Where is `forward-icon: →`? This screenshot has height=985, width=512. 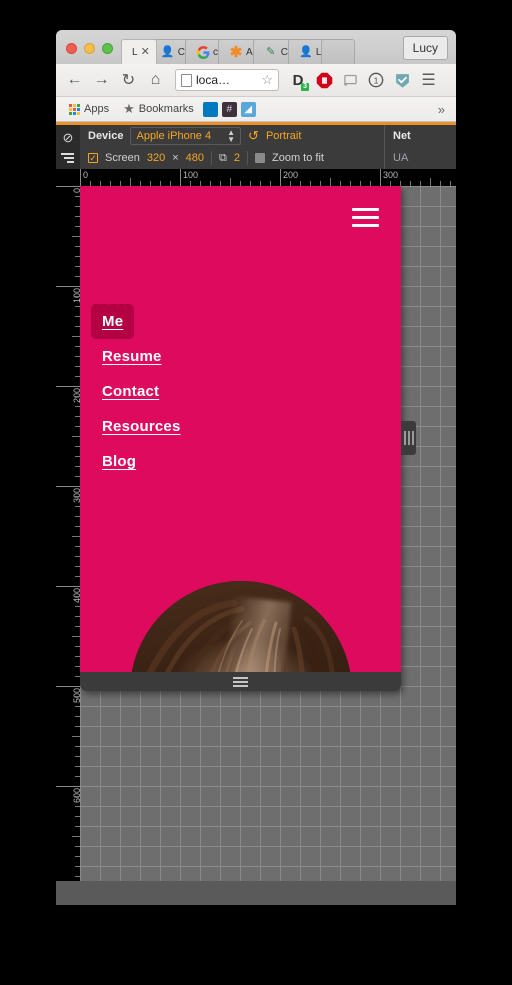
forward-icon: → is located at coordinates (101, 80).